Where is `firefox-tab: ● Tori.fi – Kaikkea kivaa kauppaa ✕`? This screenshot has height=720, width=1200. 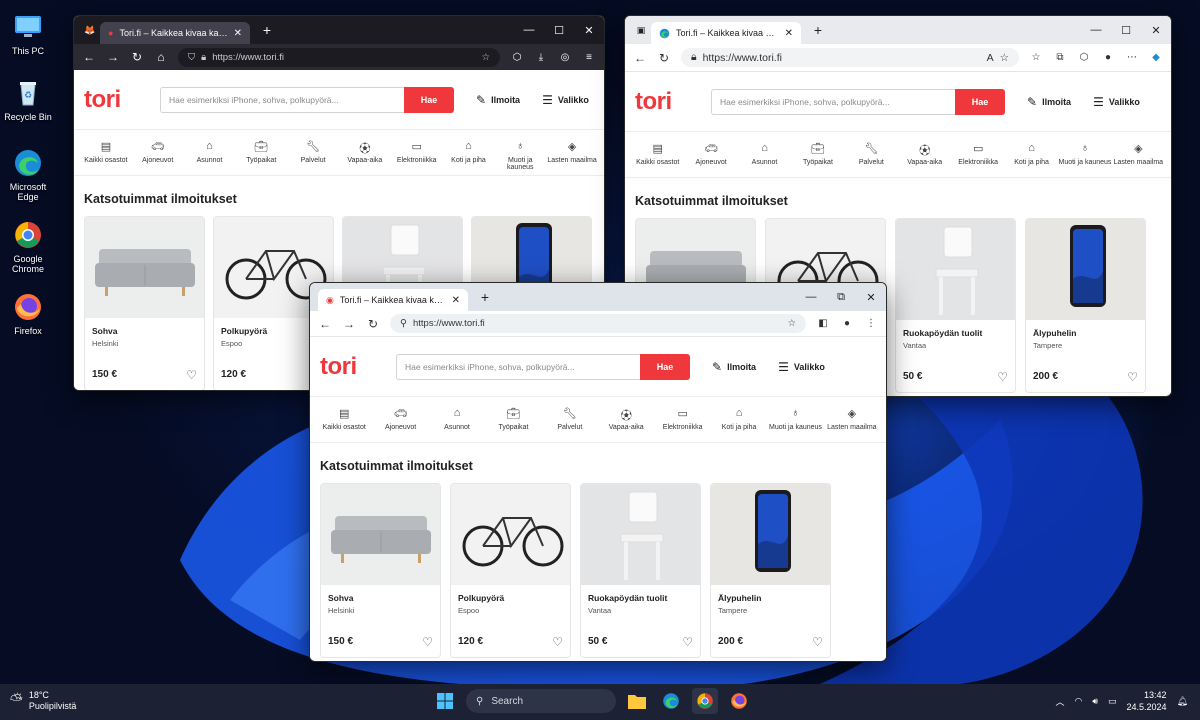
firefox-tab: ● Tori.fi – Kaikkea kivaa kauppaa ✕ is located at coordinates (175, 33).